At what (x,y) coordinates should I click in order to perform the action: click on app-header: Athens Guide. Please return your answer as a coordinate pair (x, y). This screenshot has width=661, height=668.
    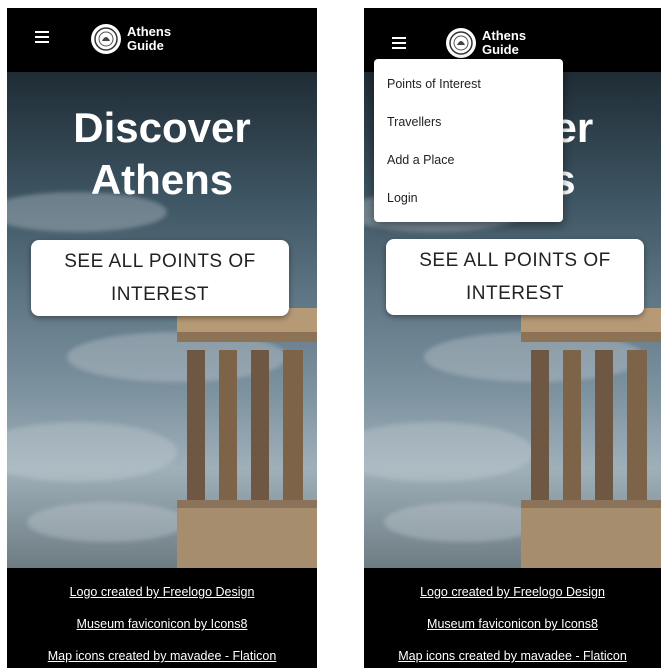
    Looking at the image, I should click on (162, 40).